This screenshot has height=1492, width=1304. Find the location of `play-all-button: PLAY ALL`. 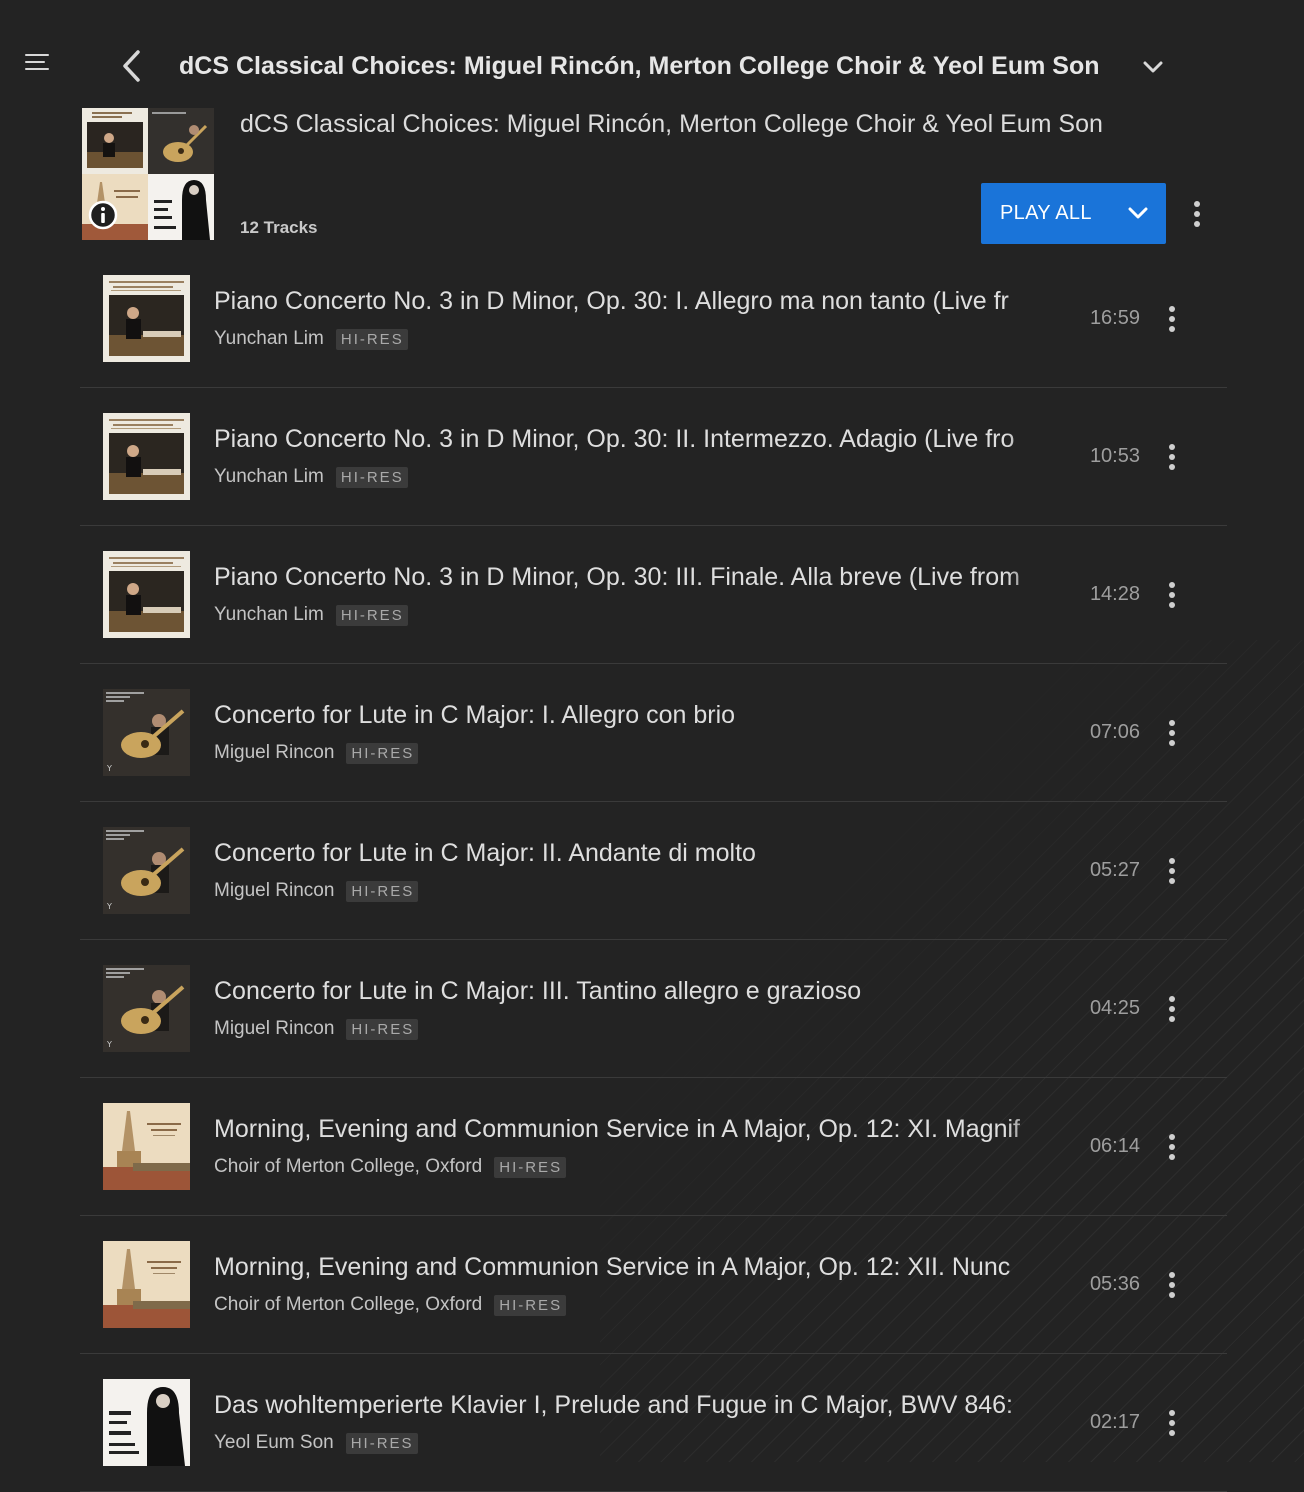

play-all-button: PLAY ALL is located at coordinates (1073, 213).